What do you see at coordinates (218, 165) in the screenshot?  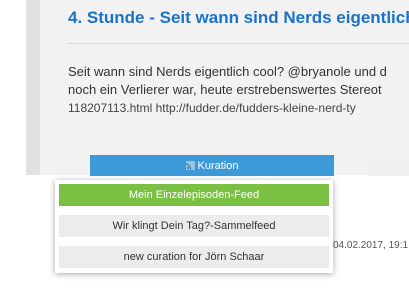 I see `kuration-button-label: Kuration` at bounding box center [218, 165].